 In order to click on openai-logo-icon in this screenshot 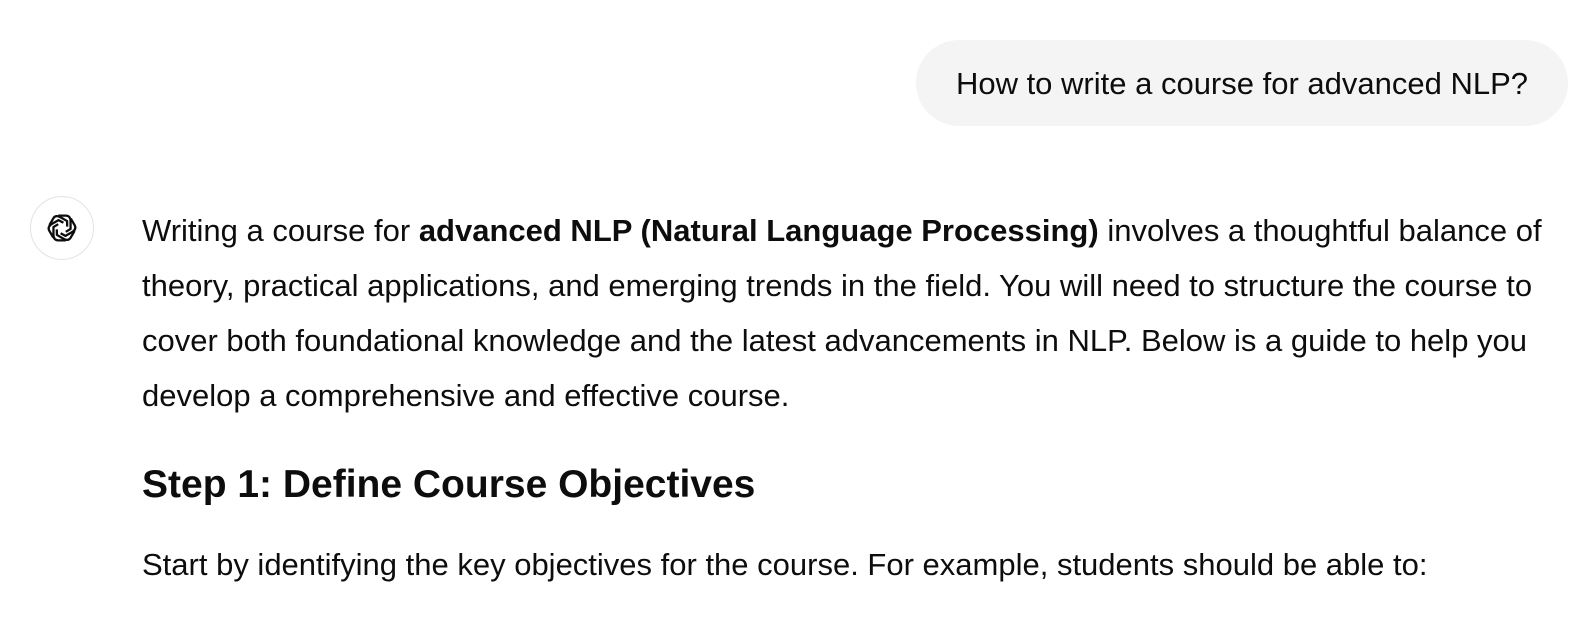, I will do `click(62, 228)`.